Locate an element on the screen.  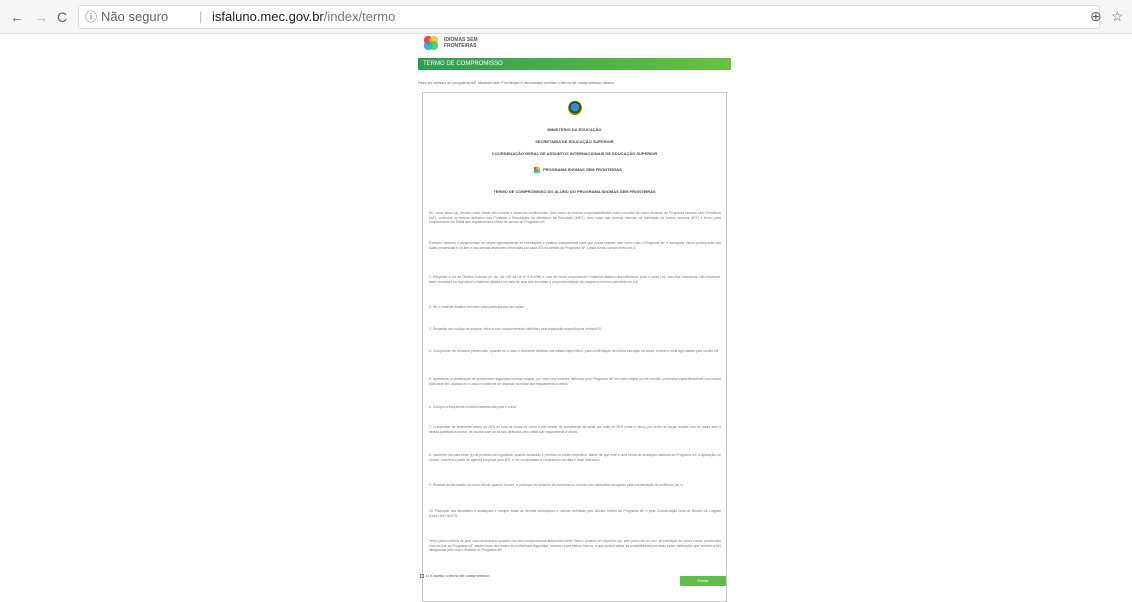
info-icon: ⓘ is located at coordinates (91, 17).